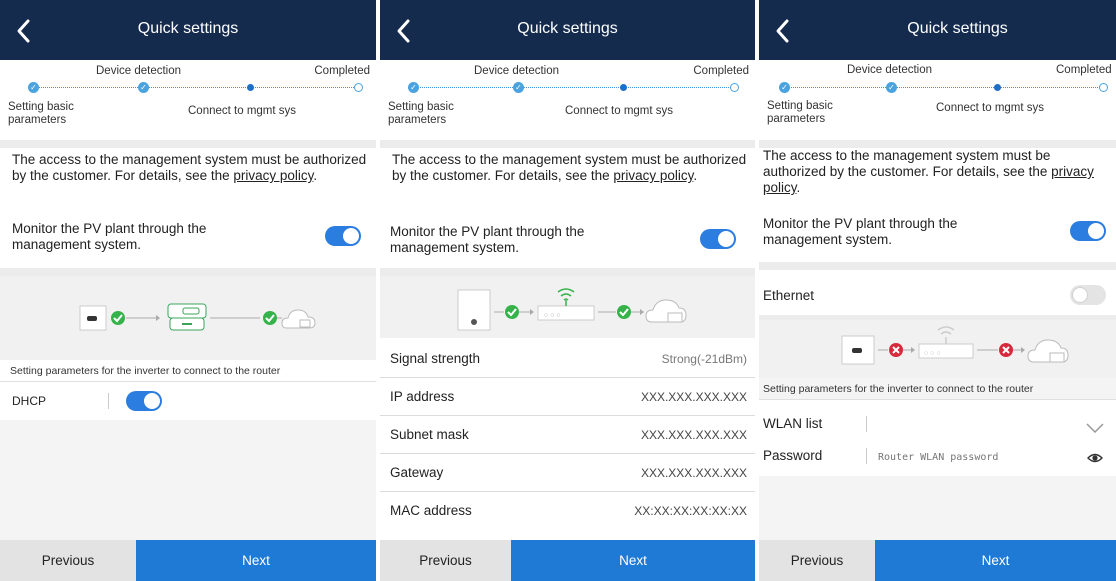 The height and width of the screenshot is (581, 1116). What do you see at coordinates (793, 423) in the screenshot?
I see `wlan-list-label: WLAN list` at bounding box center [793, 423].